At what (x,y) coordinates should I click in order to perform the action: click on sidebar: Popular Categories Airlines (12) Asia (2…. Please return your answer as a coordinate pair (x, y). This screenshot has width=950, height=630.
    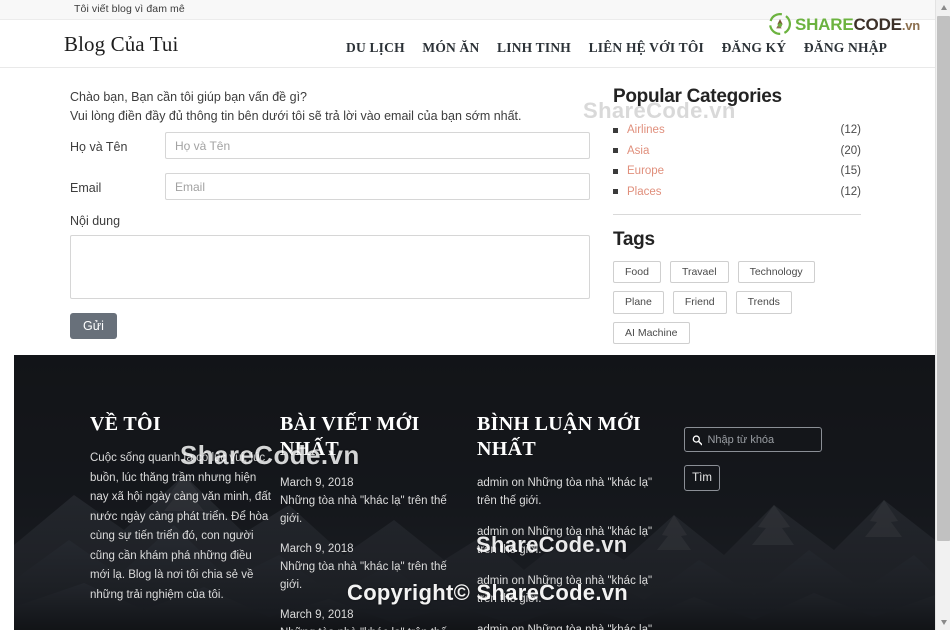
    Looking at the image, I should click on (737, 224).